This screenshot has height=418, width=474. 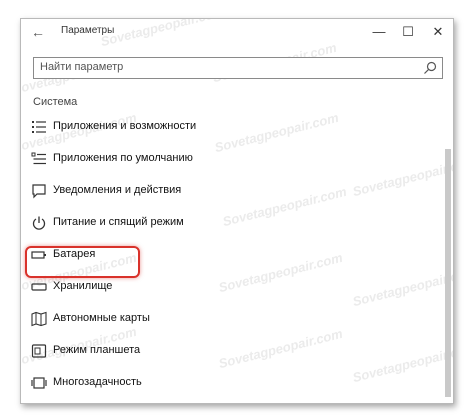 What do you see at coordinates (97, 350) in the screenshot?
I see `list-item-label: Режим планшета` at bounding box center [97, 350].